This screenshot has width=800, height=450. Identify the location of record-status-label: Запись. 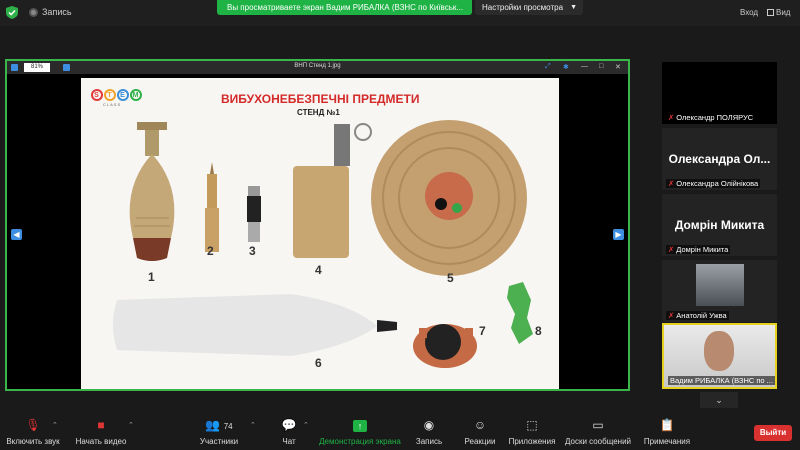
(57, 12).